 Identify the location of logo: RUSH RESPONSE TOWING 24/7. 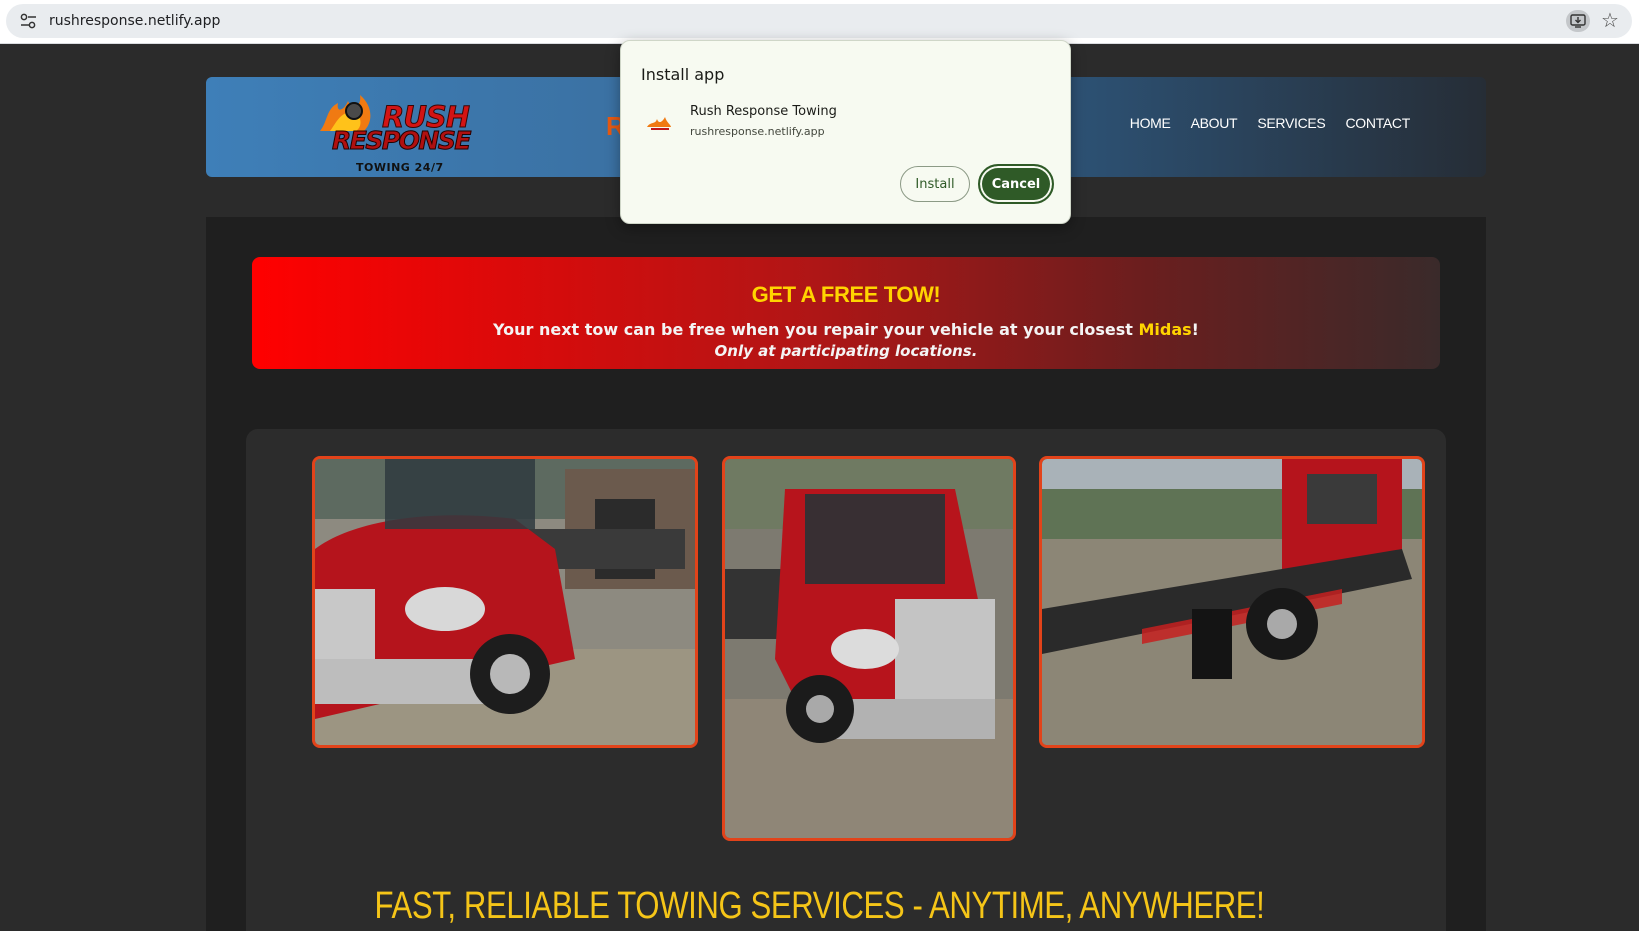
(398, 129).